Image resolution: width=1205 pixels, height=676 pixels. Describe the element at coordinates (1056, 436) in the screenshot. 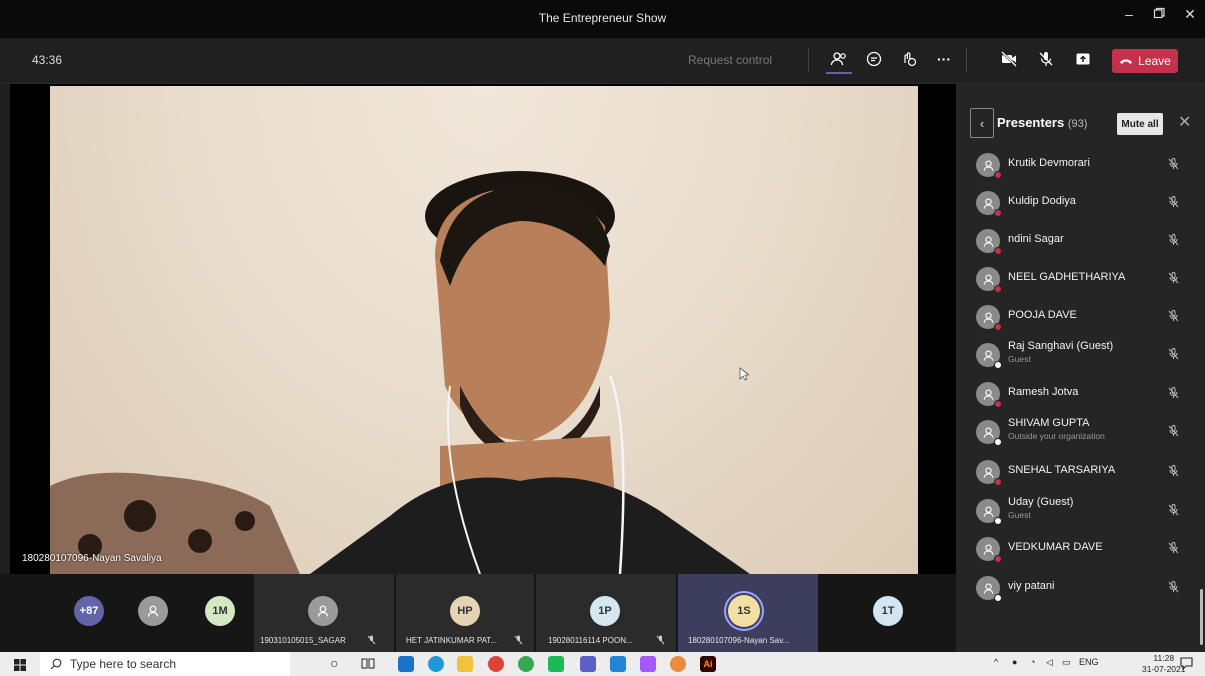

I see `participant-subtitle: Outside your organization` at that location.